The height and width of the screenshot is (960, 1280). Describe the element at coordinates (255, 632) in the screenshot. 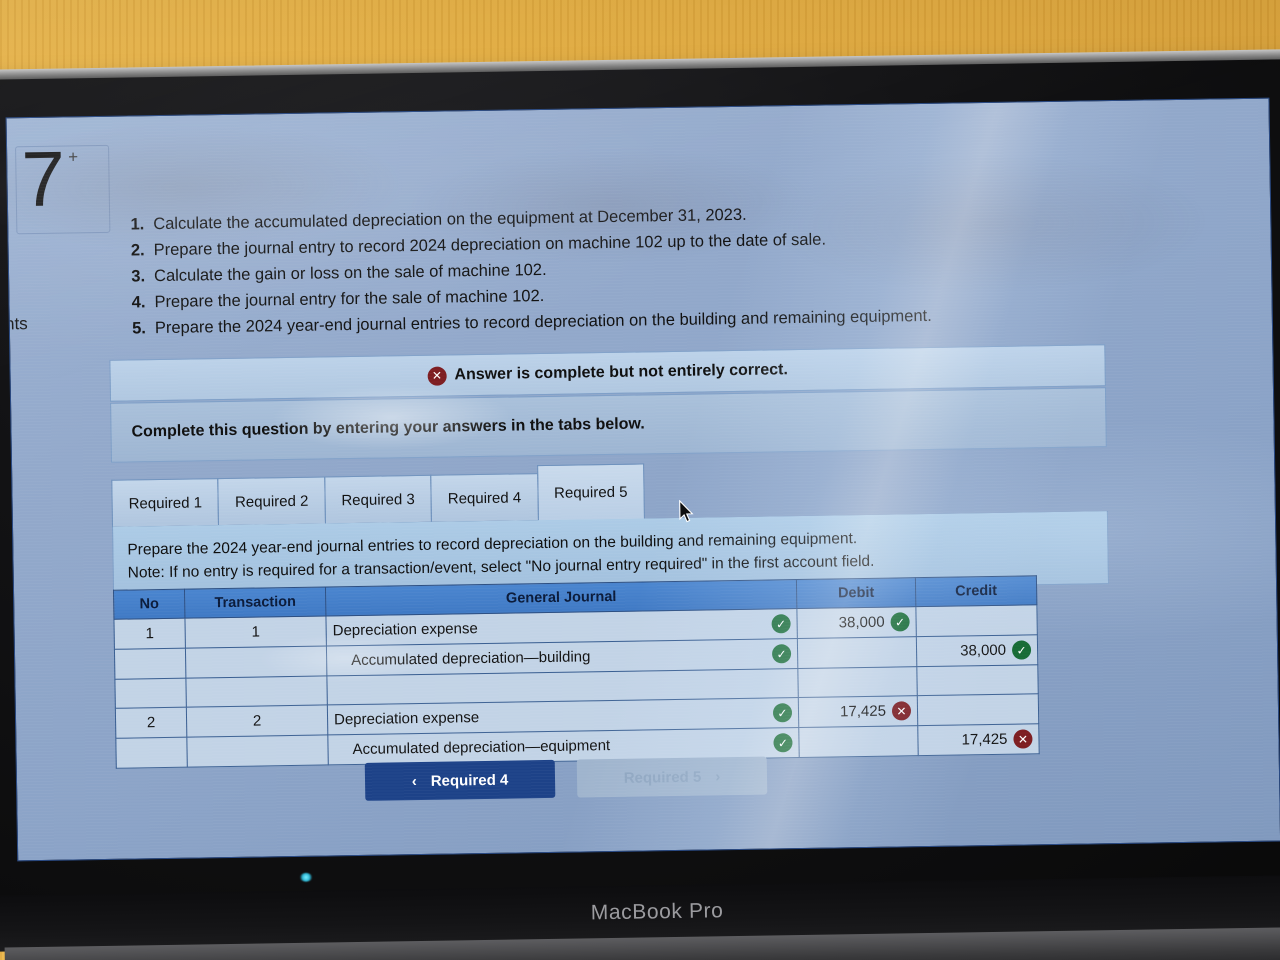

I see `cell-transaction: 1` at that location.